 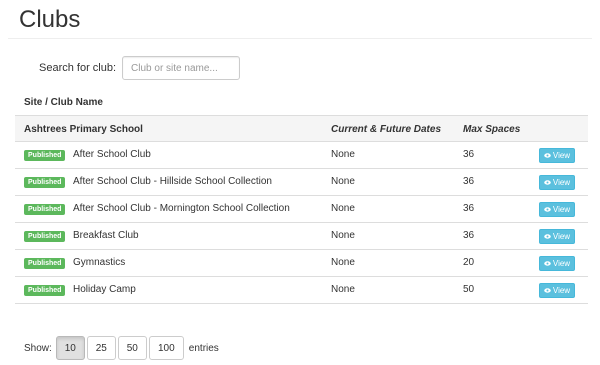 I want to click on page-size-25-button: 25, so click(x=101, y=348).